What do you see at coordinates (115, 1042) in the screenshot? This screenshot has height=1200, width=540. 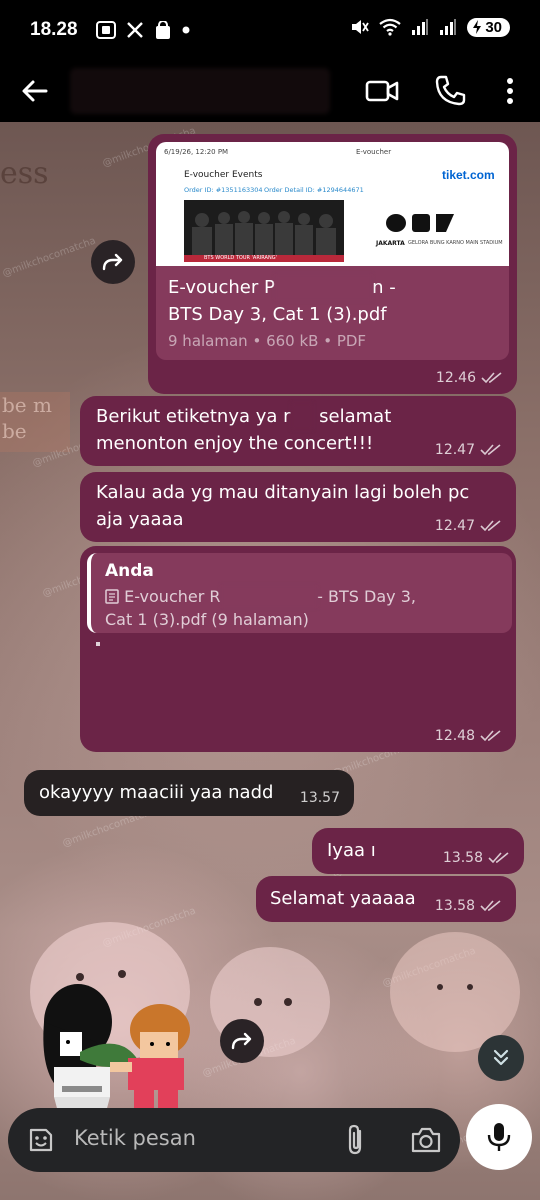 I see `sticker-image` at bounding box center [115, 1042].